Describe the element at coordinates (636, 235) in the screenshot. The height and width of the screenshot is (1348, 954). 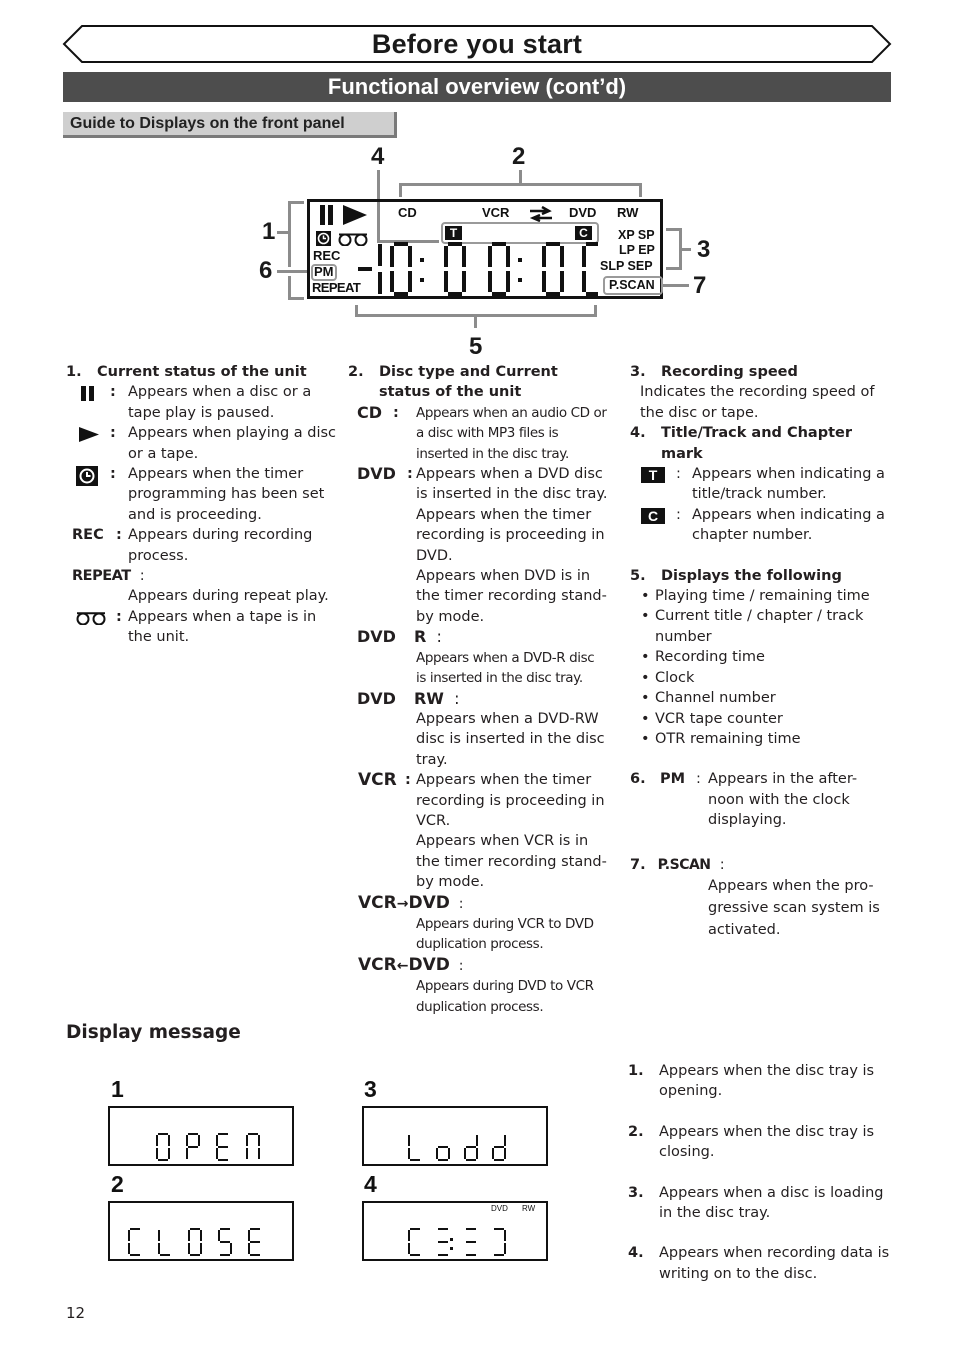
I see `lcd-speed-xp-sp: XP SP` at that location.